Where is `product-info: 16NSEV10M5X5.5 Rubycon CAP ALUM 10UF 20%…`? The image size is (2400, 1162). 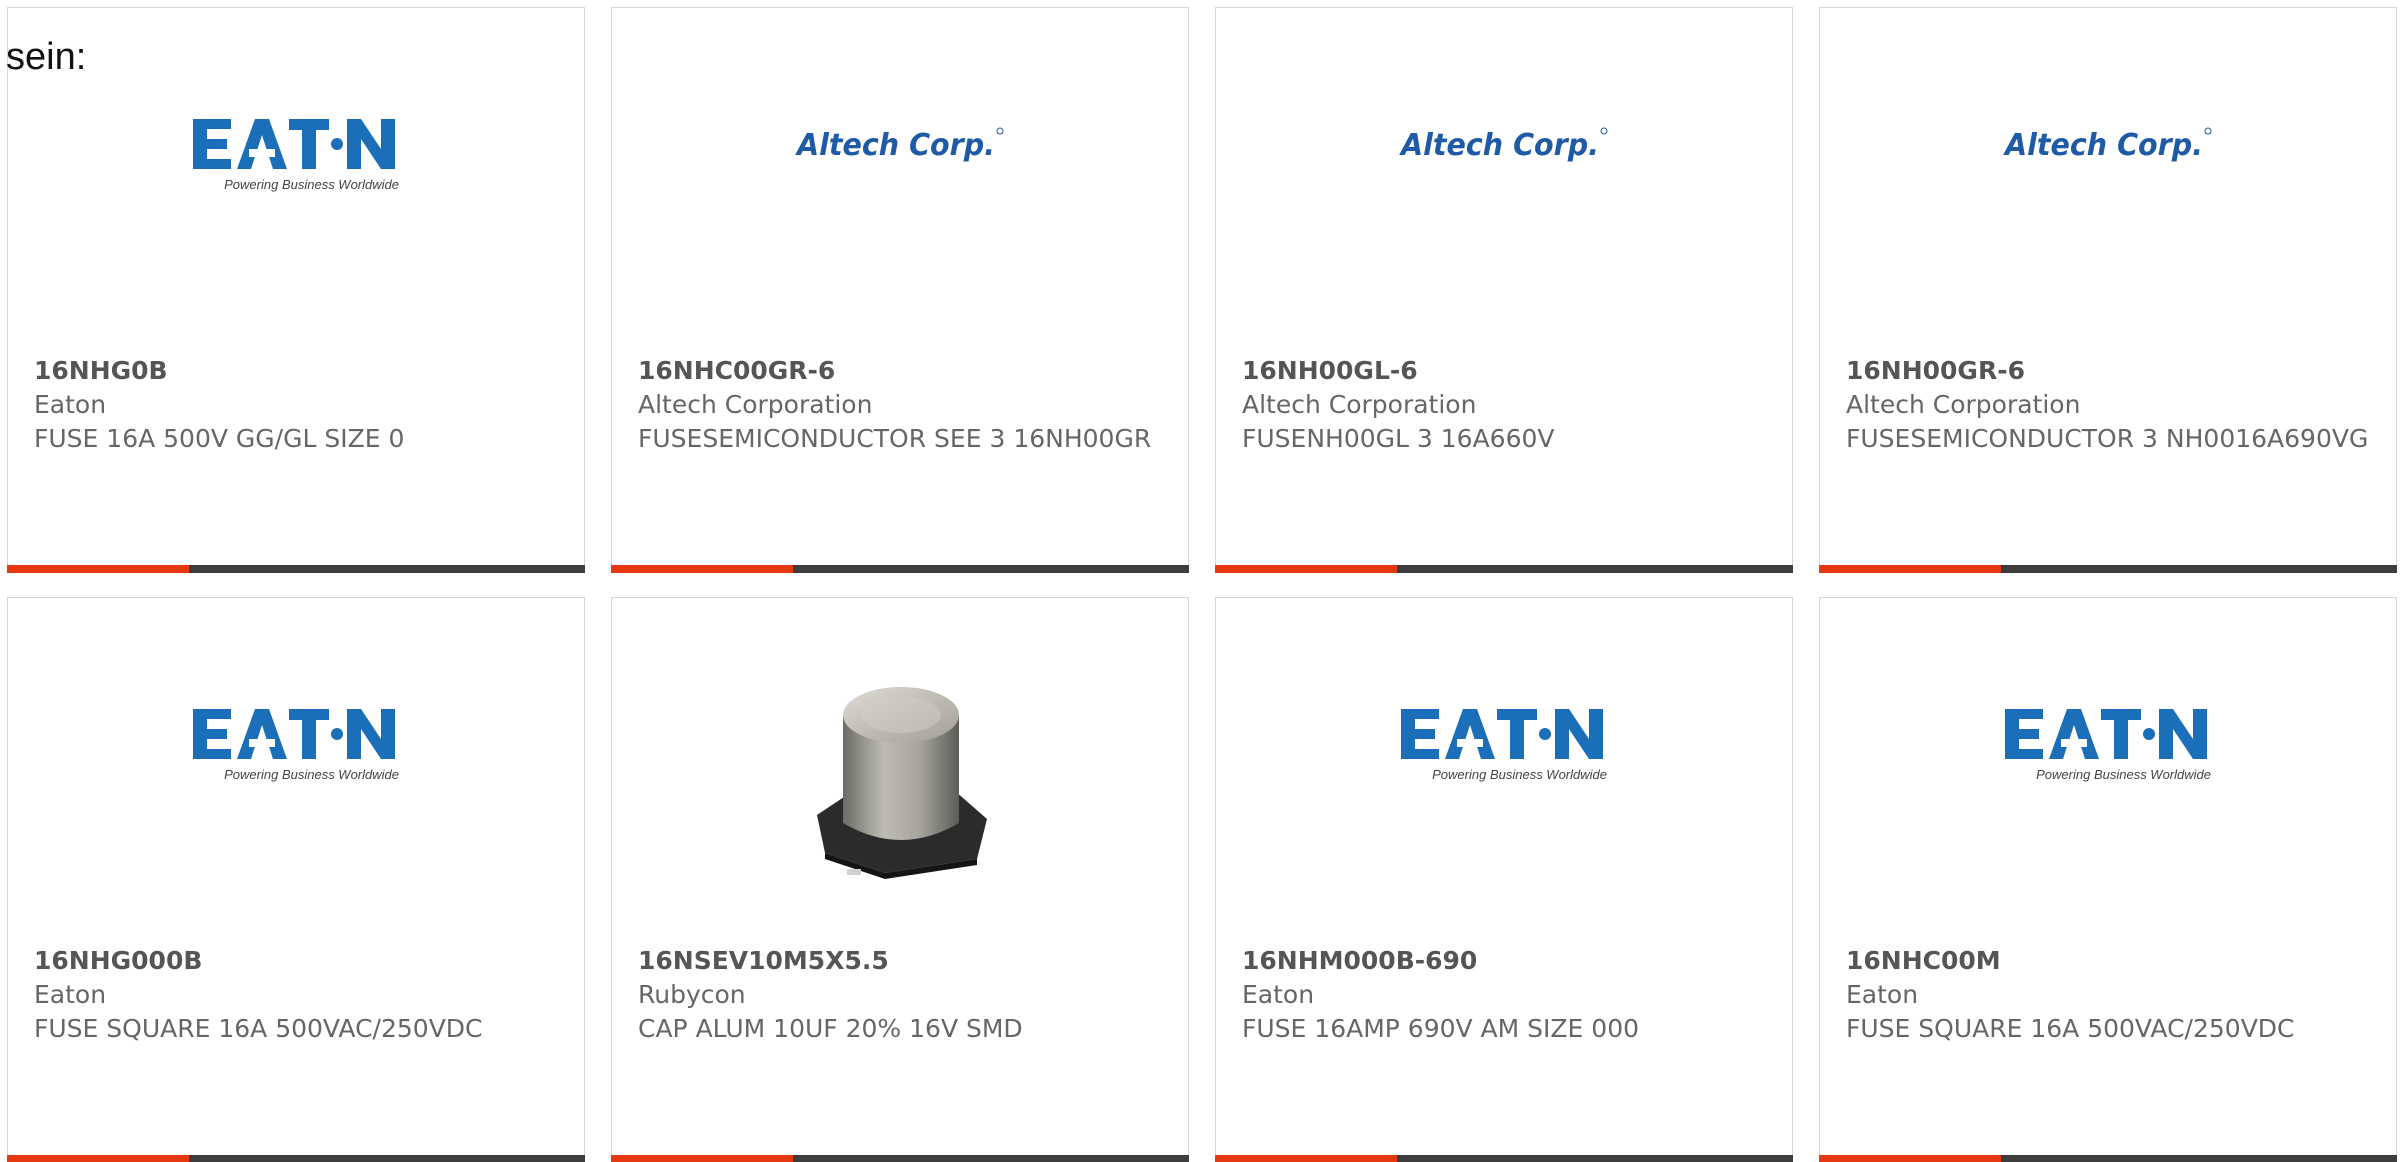
product-info: 16NSEV10M5X5.5 Rubycon CAP ALUM 10UF 20%… is located at coordinates (903, 995).